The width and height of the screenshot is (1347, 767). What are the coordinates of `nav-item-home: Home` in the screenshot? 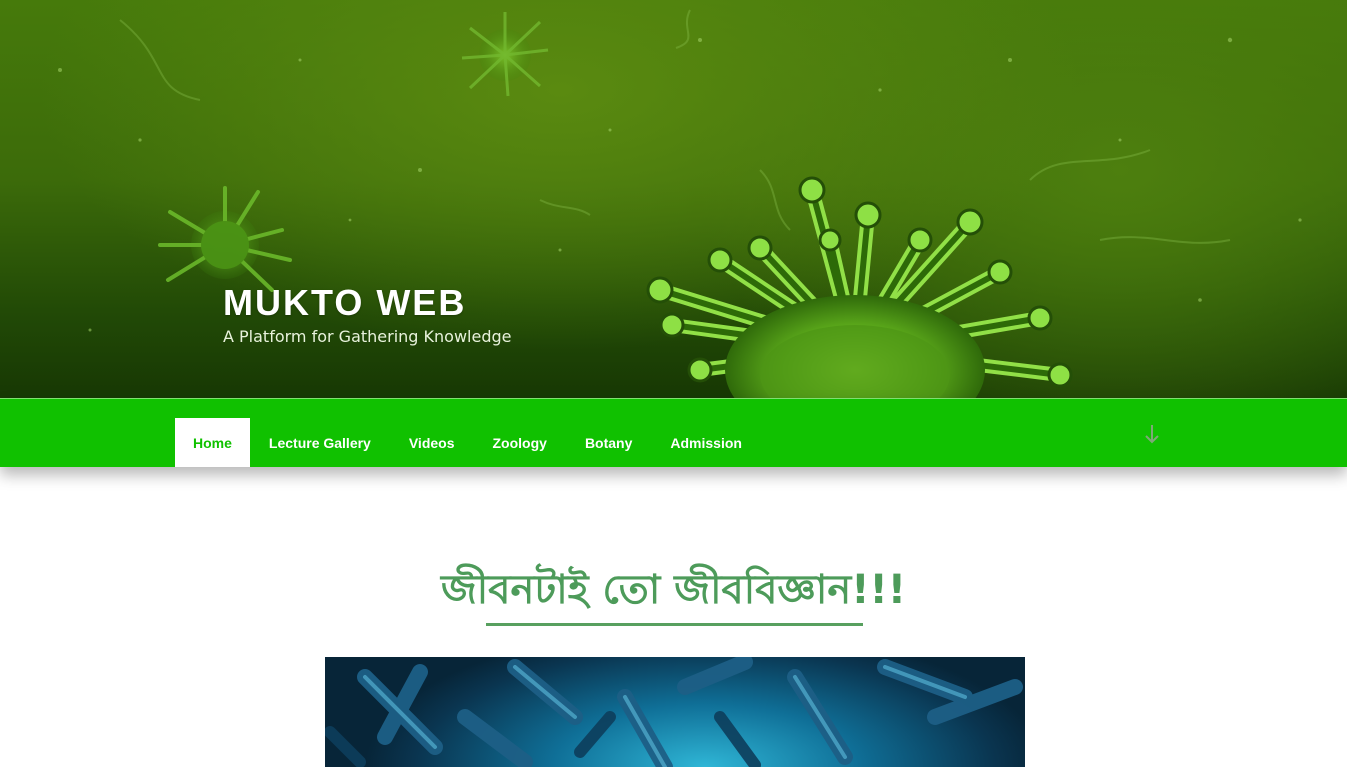 It's located at (212, 442).